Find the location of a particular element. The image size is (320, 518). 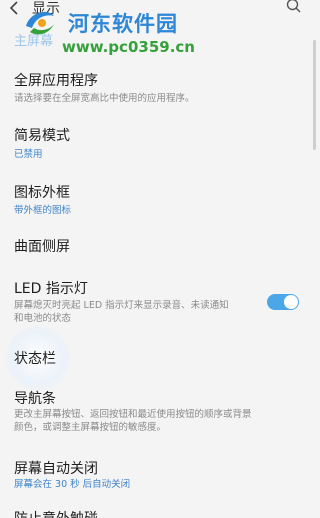

setting-easy-mode: 简易模式 已禁用 is located at coordinates (158, 141).